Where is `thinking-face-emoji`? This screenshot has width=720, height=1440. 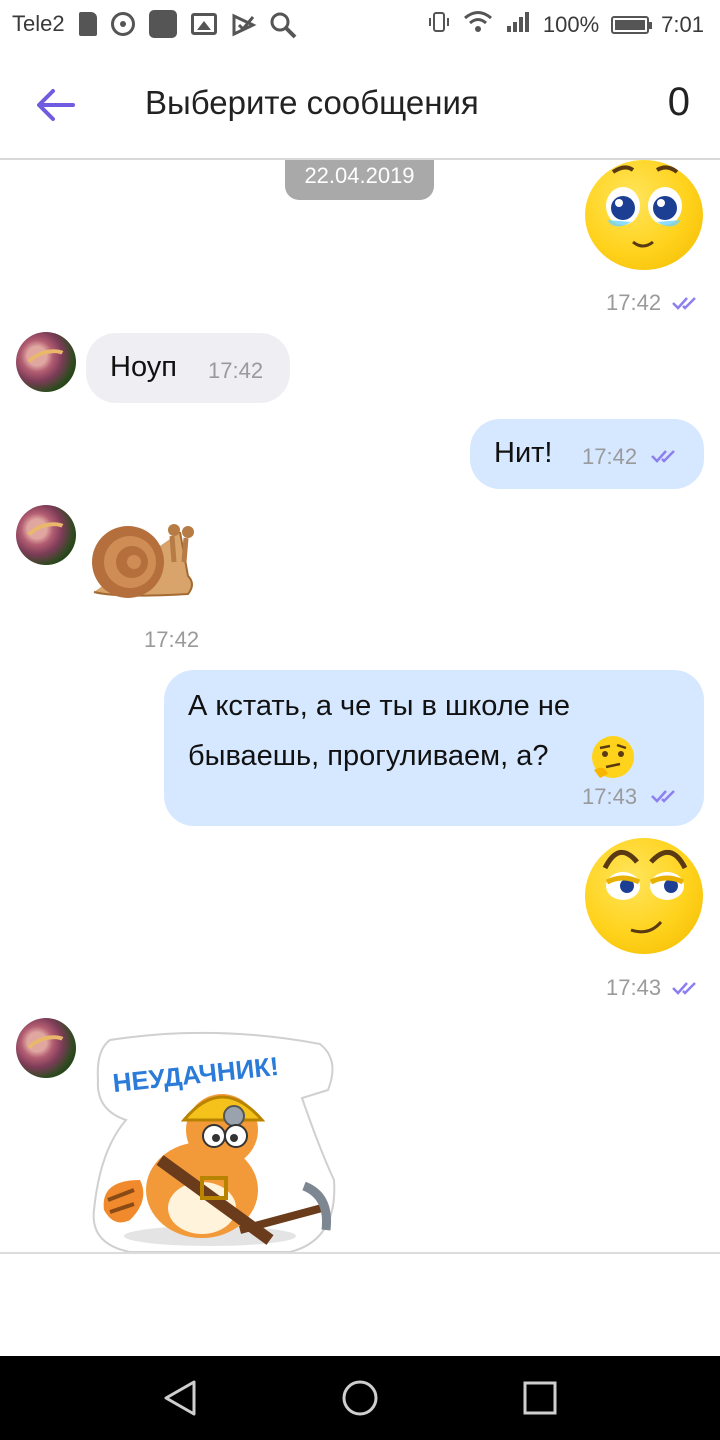 thinking-face-emoji is located at coordinates (613, 757).